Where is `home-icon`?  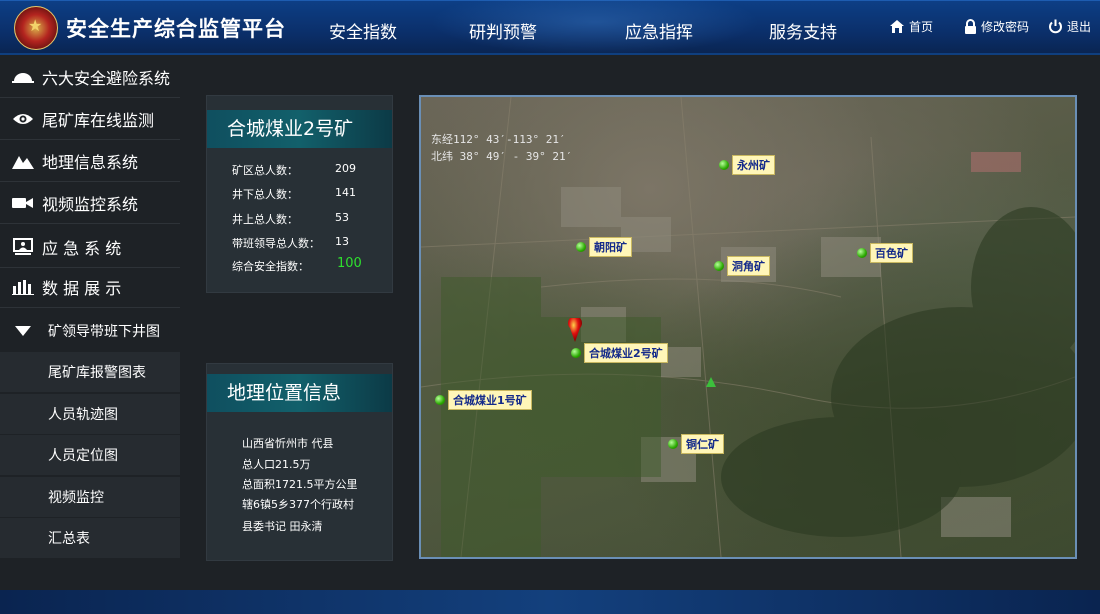
home-icon is located at coordinates (897, 26).